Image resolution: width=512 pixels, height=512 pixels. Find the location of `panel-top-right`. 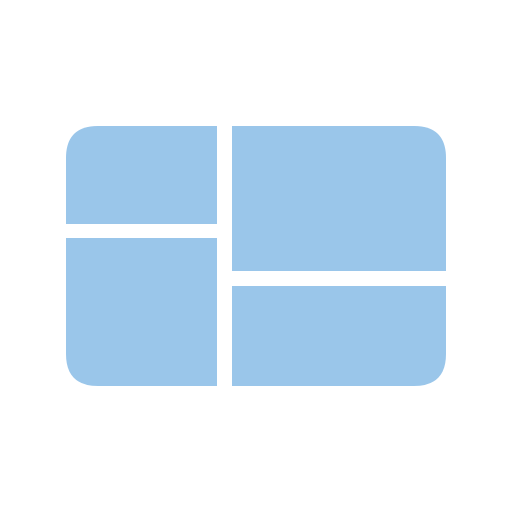

panel-top-right is located at coordinates (339, 198).